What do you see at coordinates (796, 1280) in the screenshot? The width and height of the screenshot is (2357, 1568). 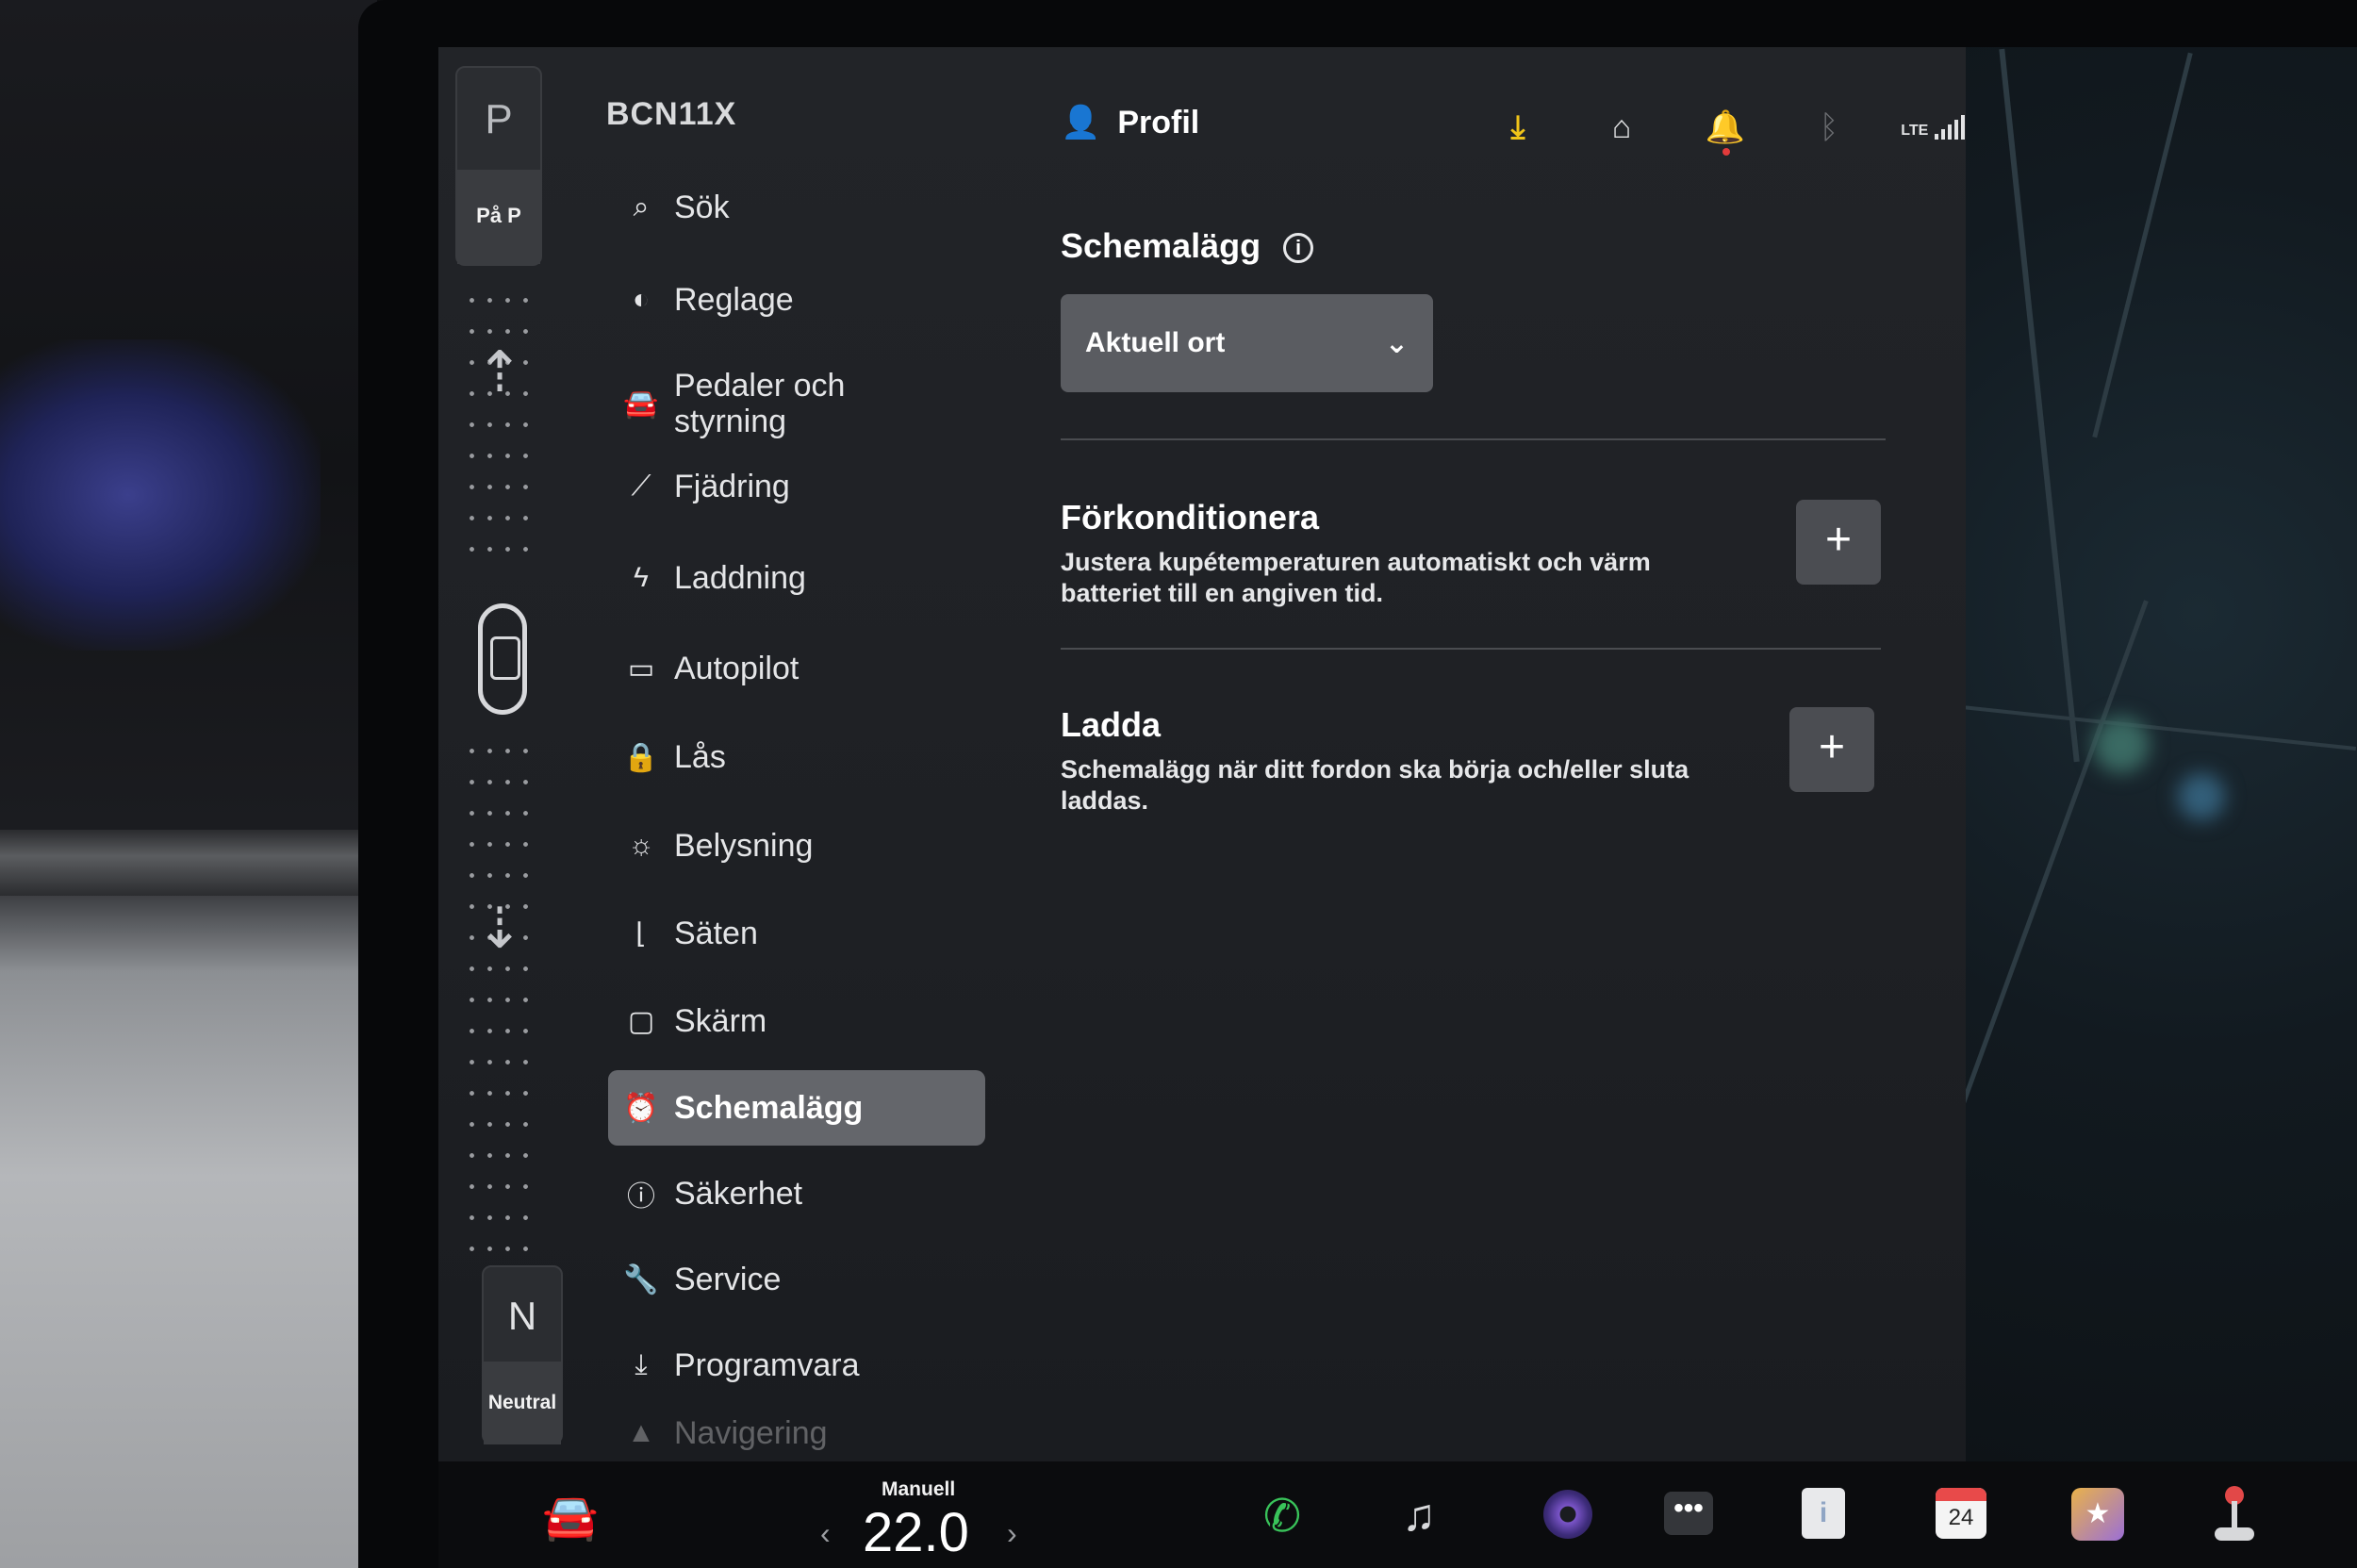 I see `sidebar-item-service: 🔧 Service` at bounding box center [796, 1280].